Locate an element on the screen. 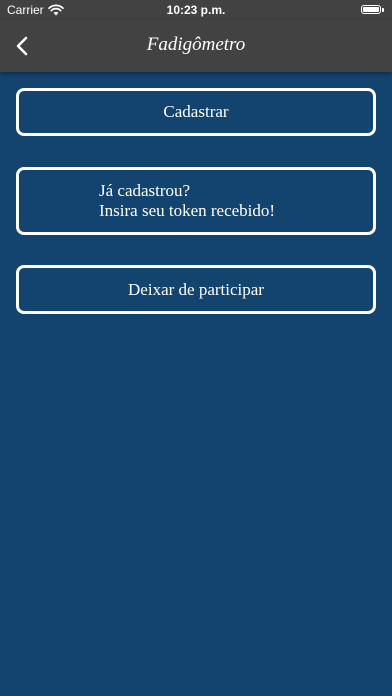 The image size is (392, 696). navigation-bar: Fadigômetro is located at coordinates (196, 46).